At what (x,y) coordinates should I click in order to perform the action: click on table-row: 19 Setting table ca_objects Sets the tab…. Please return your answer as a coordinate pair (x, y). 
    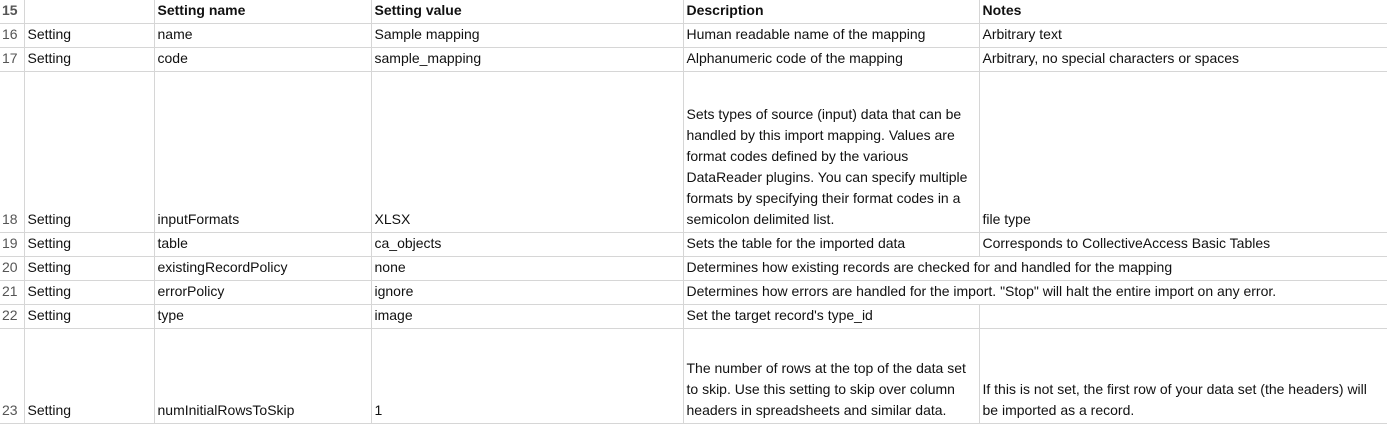
    Looking at the image, I should click on (693, 244).